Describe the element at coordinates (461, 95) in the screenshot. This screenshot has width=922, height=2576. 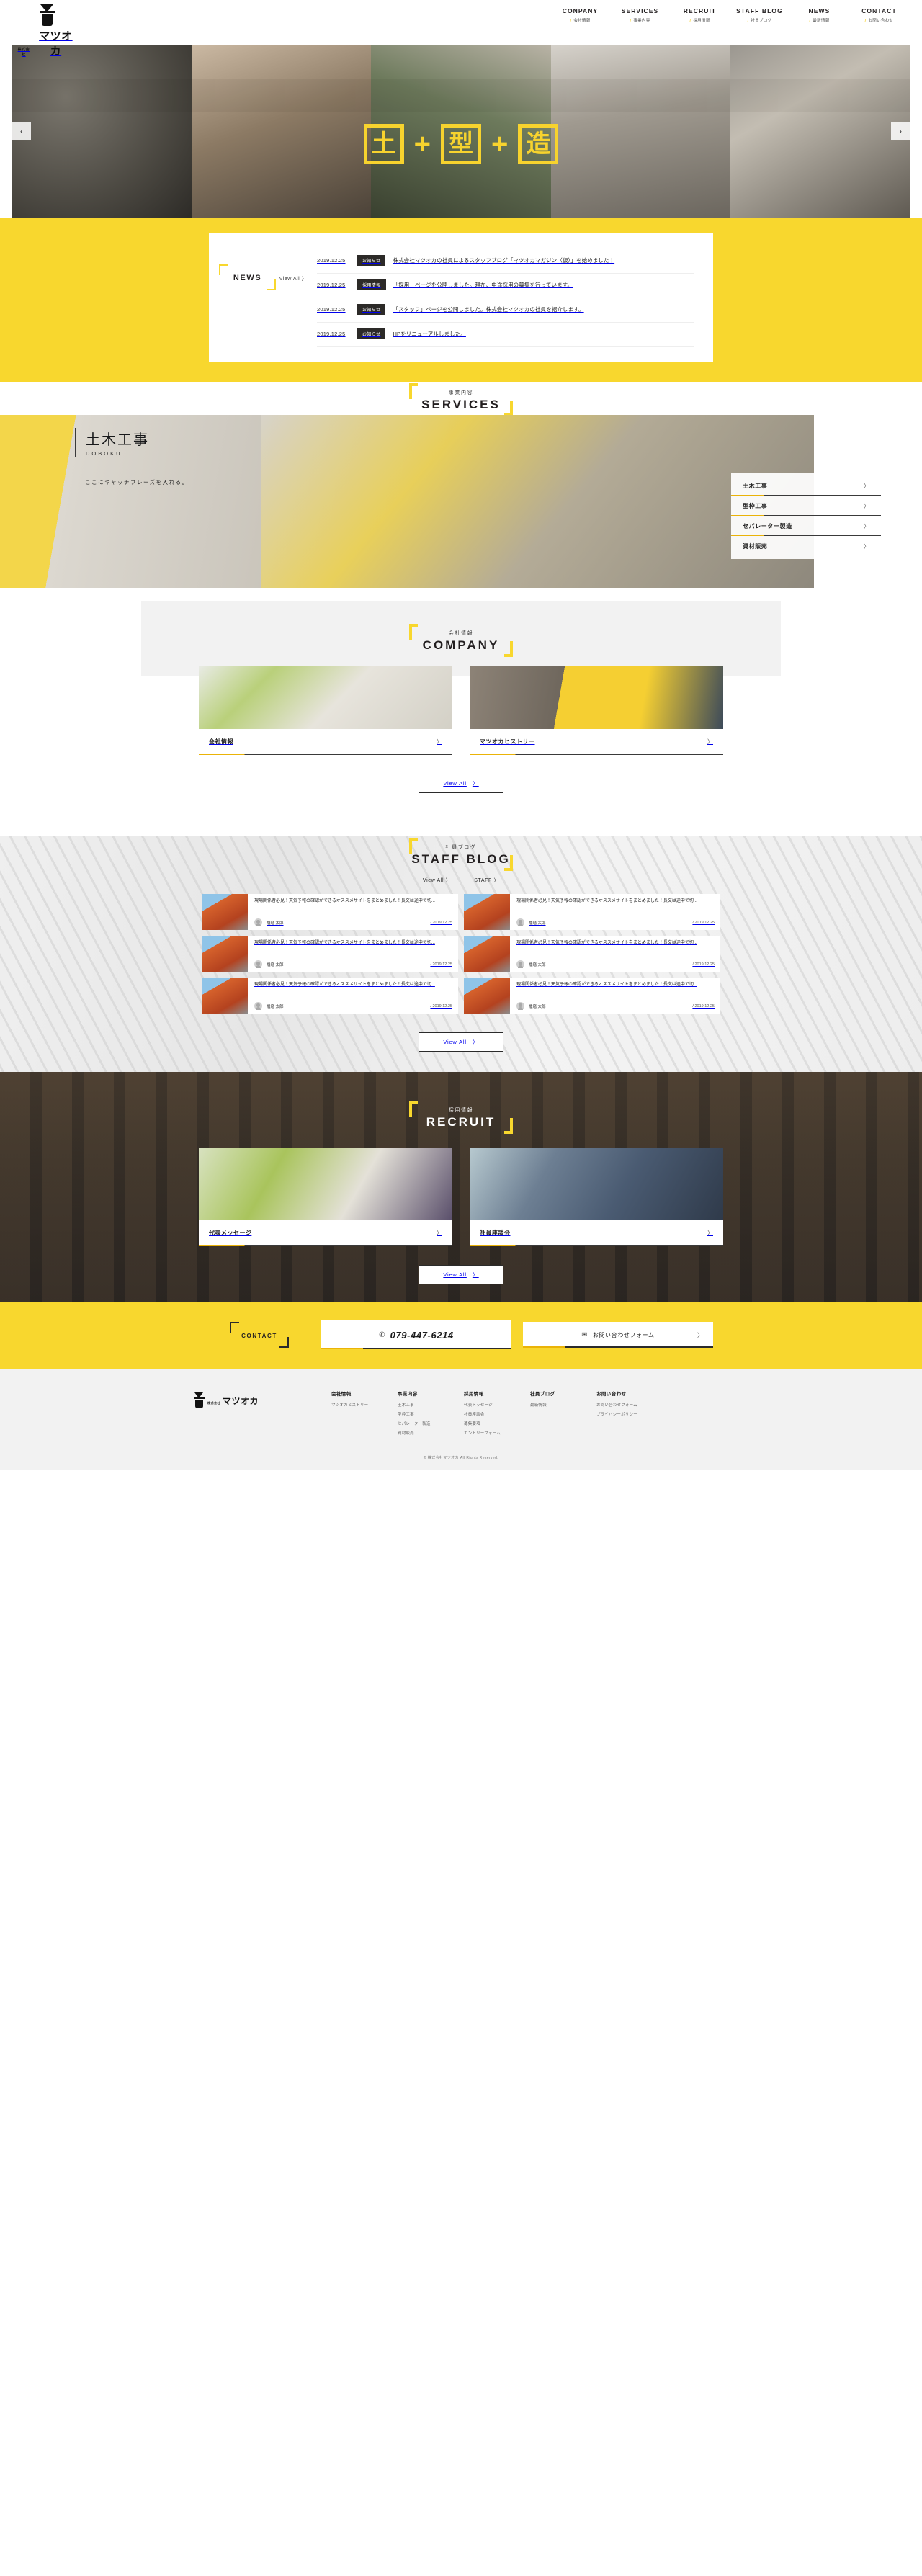
I see `hero-overlay-band` at that location.